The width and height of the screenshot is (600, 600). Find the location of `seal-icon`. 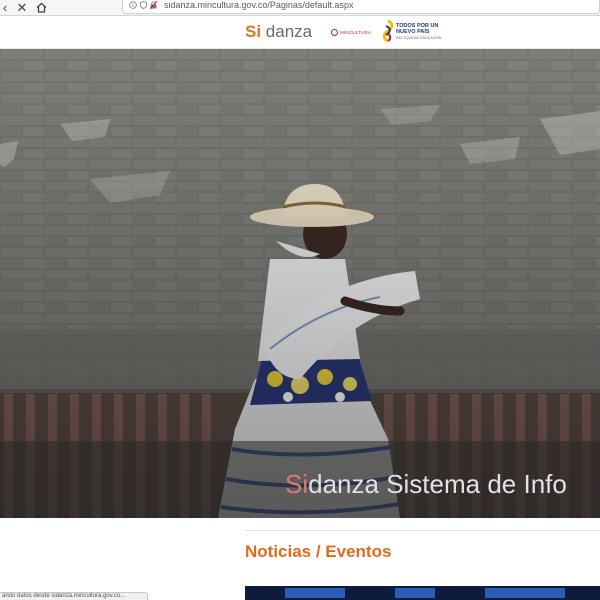

seal-icon is located at coordinates (334, 32).